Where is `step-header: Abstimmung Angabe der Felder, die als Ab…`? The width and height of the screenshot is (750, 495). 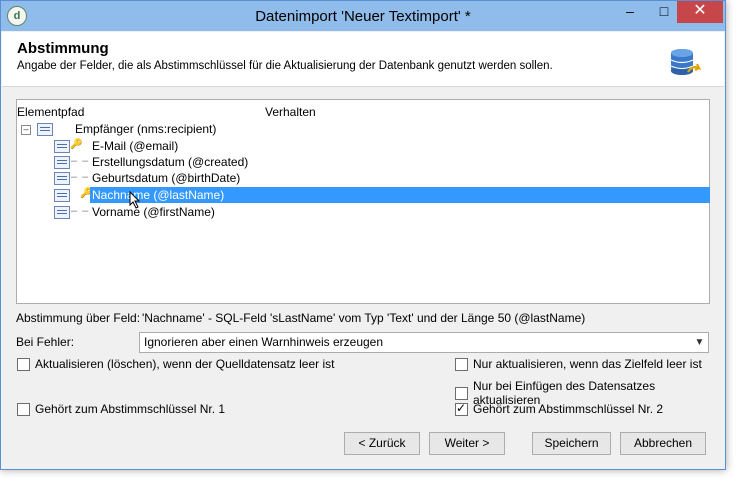
step-header: Abstimmung Angabe der Felder, die als Ab… is located at coordinates (363, 59).